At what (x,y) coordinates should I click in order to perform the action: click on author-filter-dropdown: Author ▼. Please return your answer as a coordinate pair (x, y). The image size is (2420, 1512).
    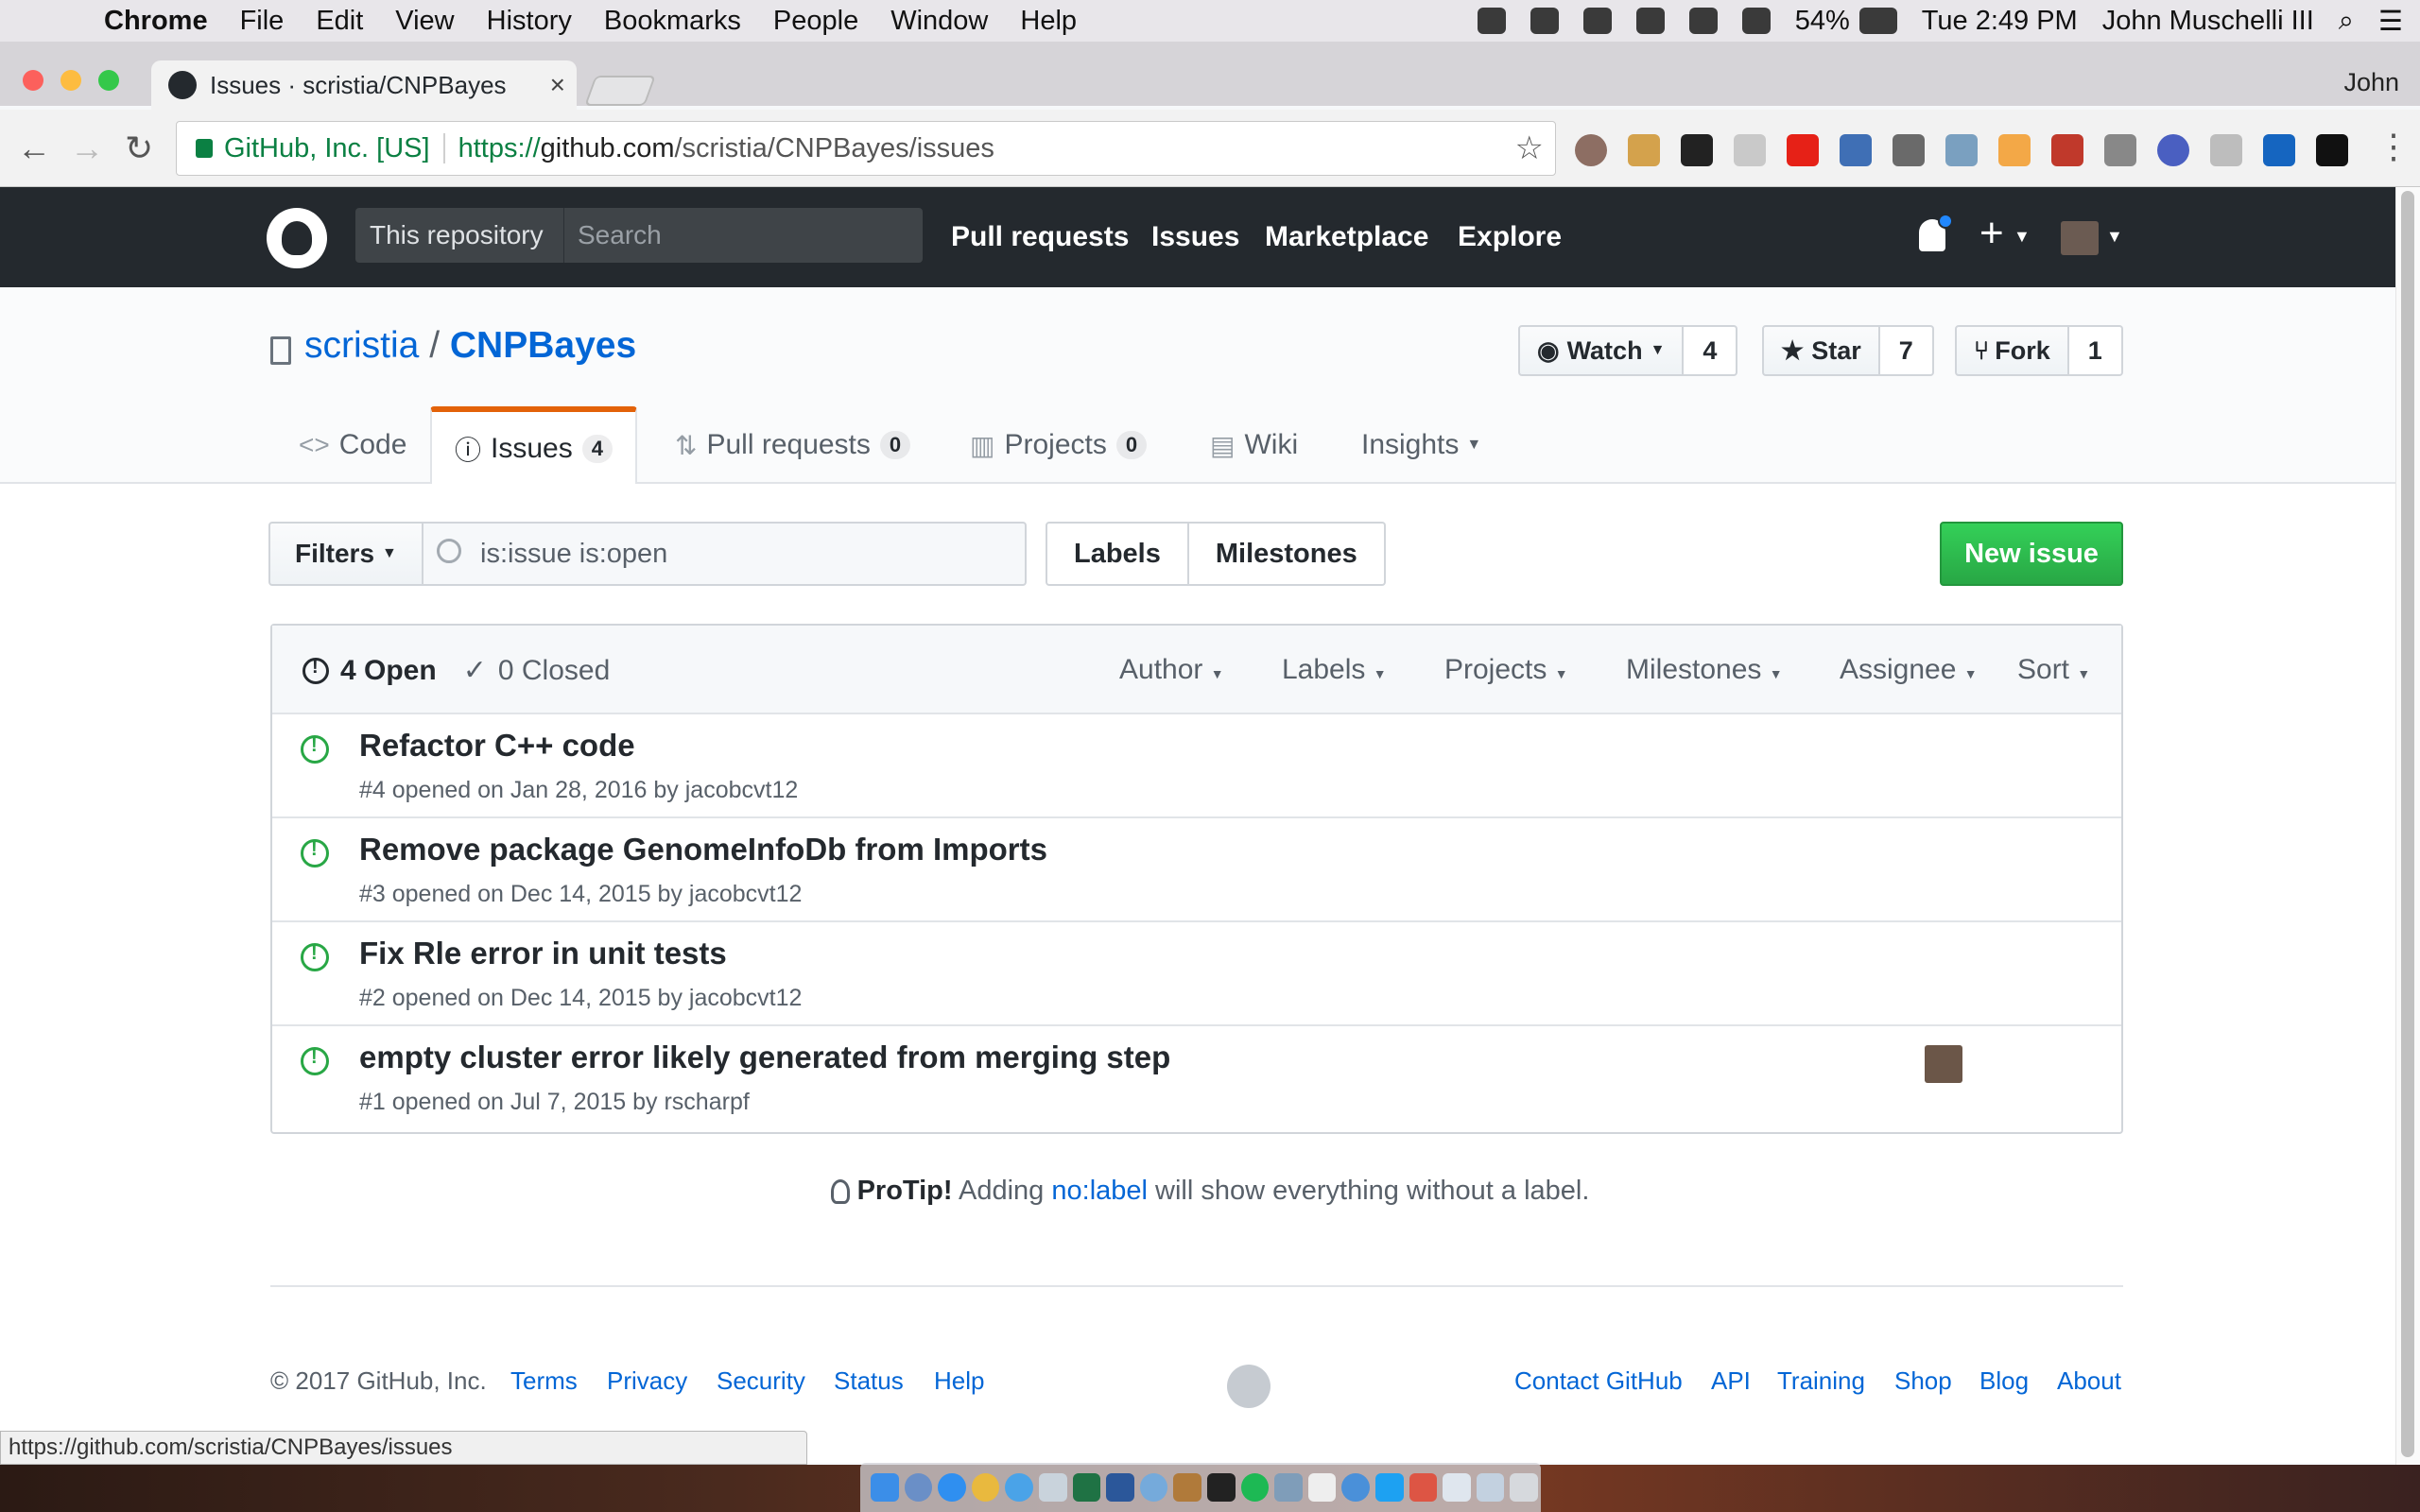
    Looking at the image, I should click on (1171, 670).